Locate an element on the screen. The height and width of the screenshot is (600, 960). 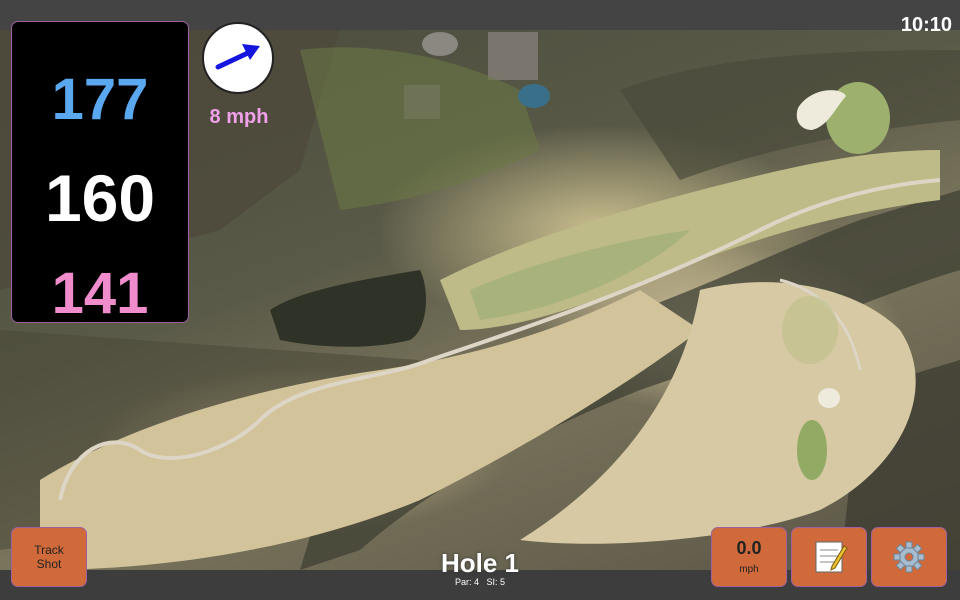
wind-indicator is located at coordinates (238, 58).